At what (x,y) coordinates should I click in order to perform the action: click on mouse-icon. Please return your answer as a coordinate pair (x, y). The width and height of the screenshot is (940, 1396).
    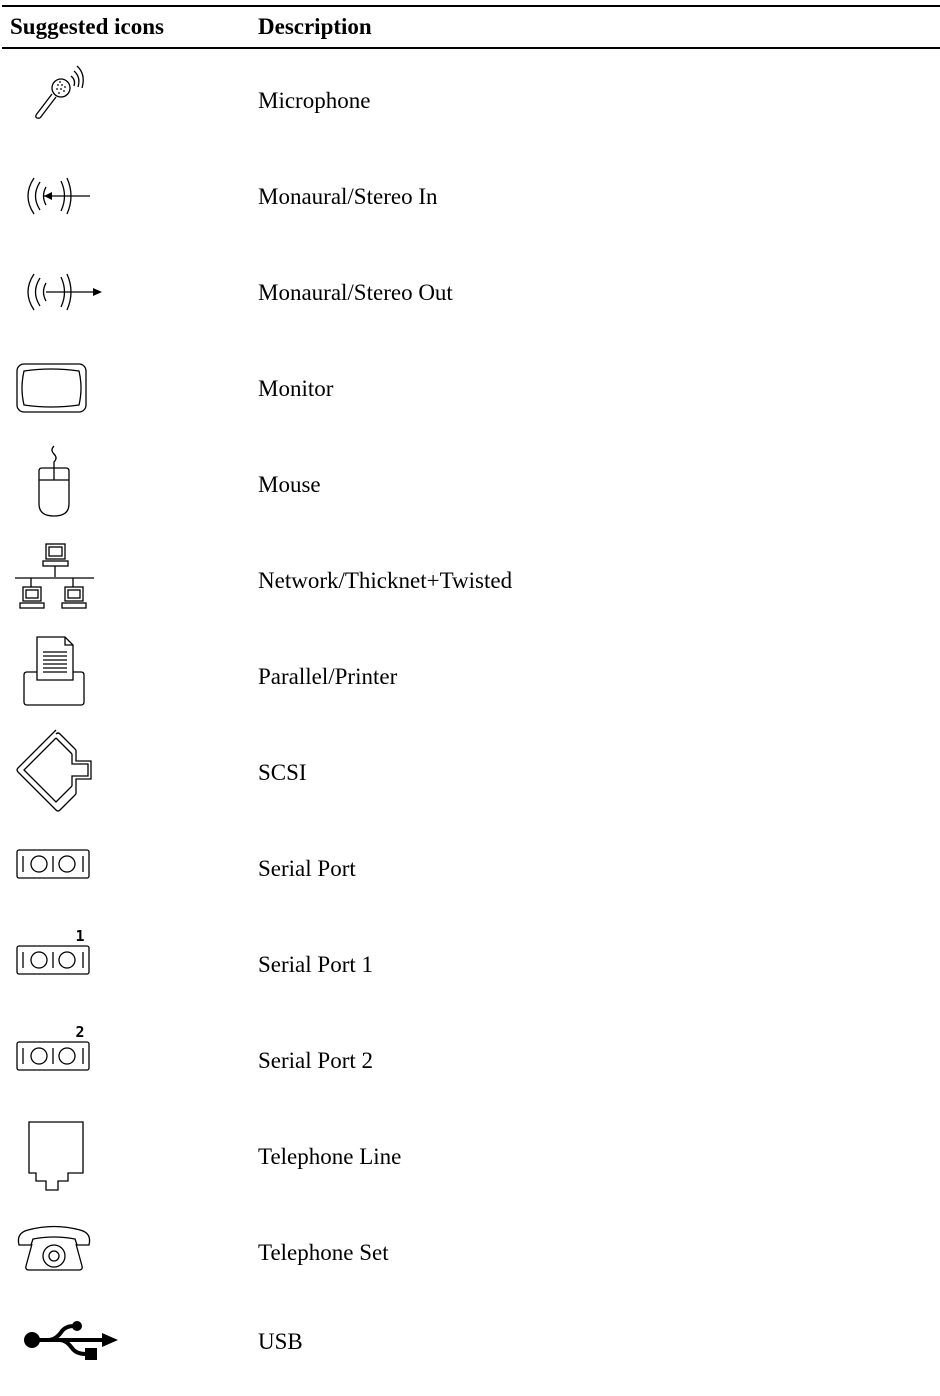
    Looking at the image, I should click on (70, 484).